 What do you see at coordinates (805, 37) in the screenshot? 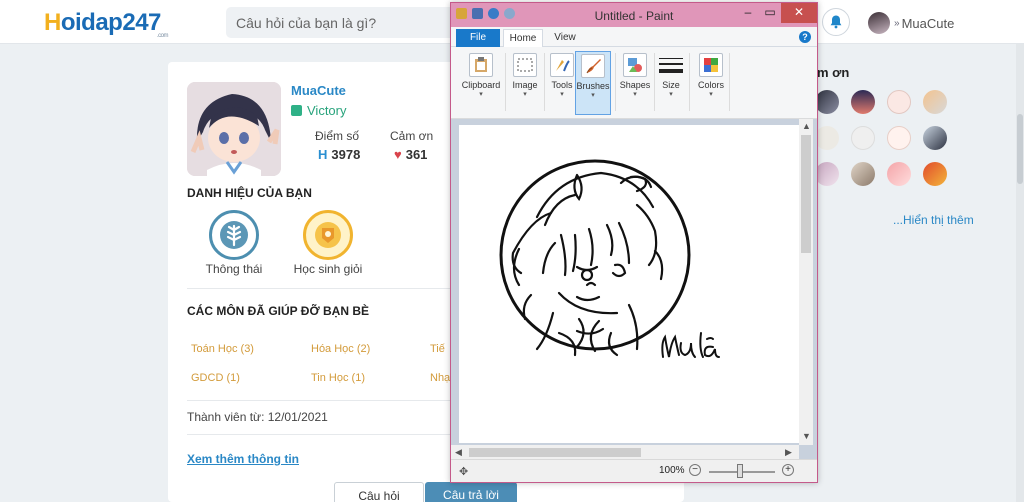
I see `help-icon: ?` at bounding box center [805, 37].